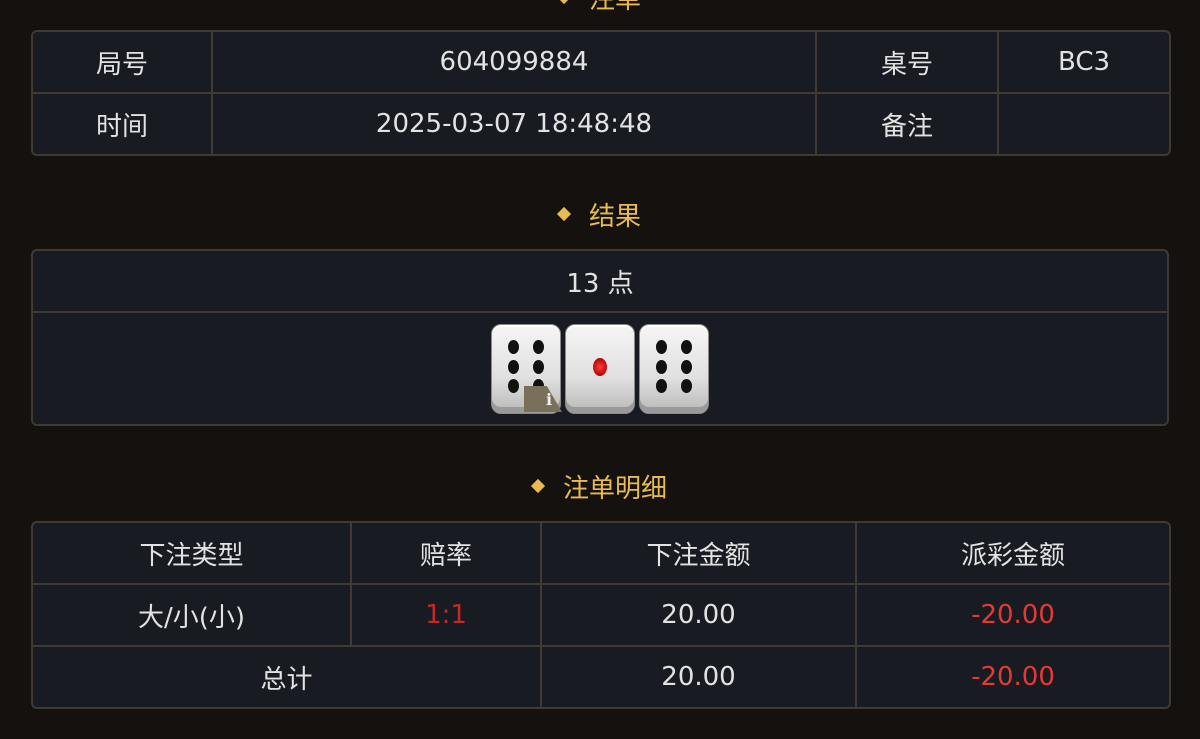 The height and width of the screenshot is (739, 1200). What do you see at coordinates (699, 616) in the screenshot?
I see `row-bet-amount: 20.00` at bounding box center [699, 616].